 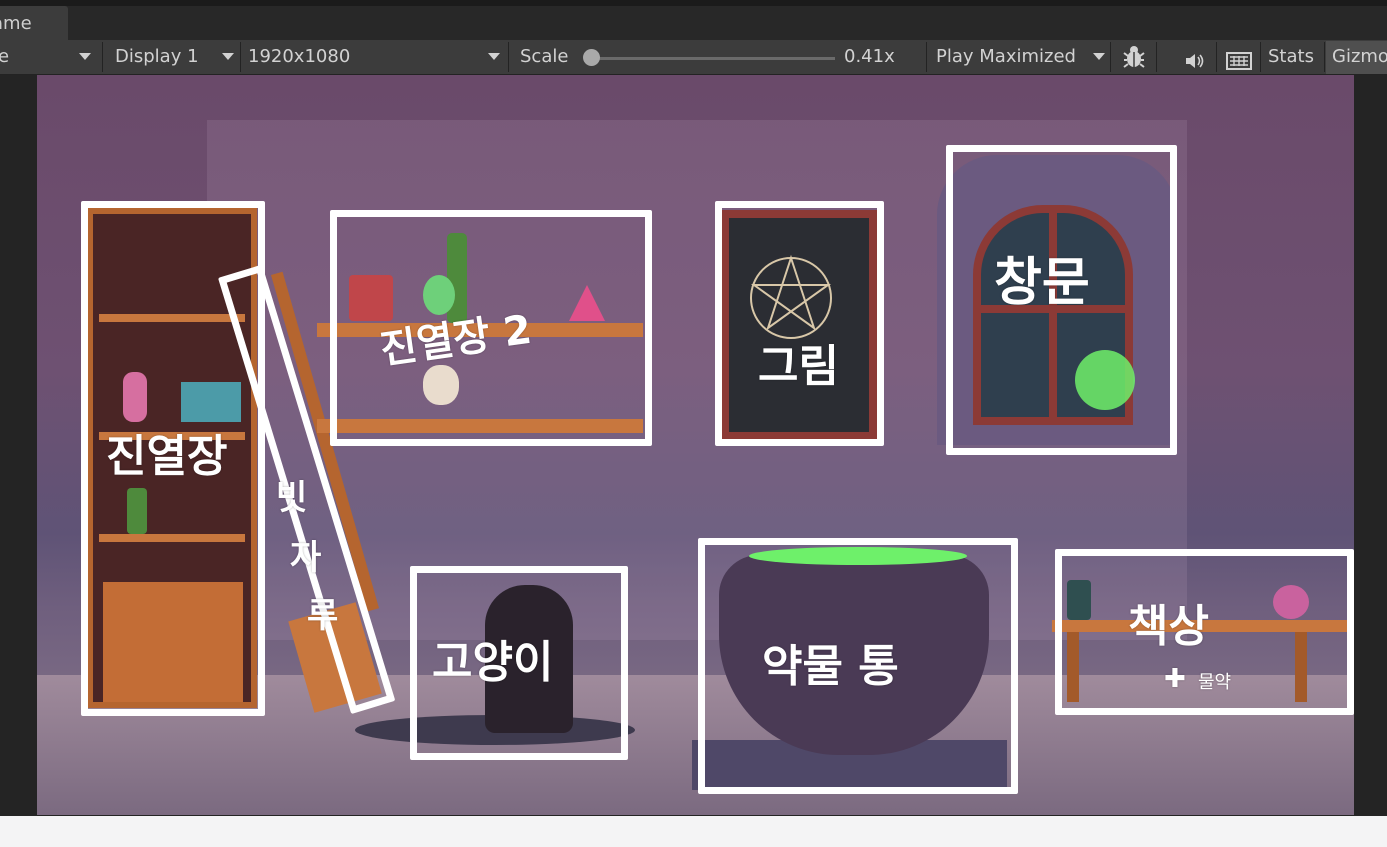 I want to click on plus-icon: ✚, so click(x=1175, y=679).